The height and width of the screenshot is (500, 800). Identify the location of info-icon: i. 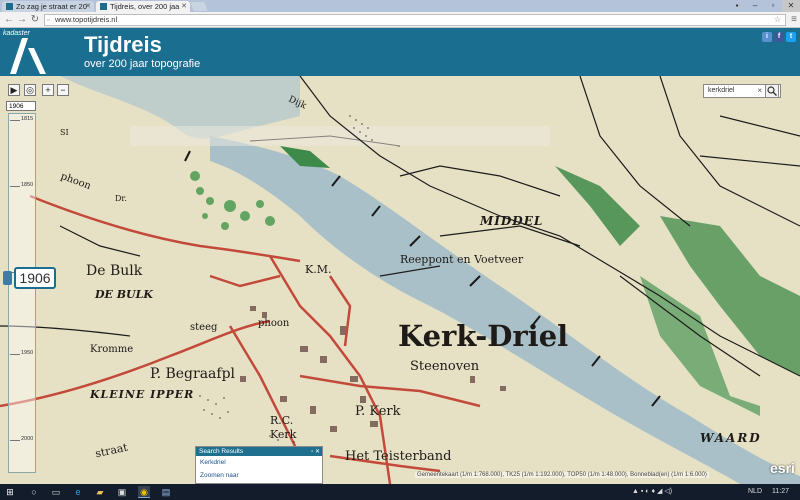
(767, 37).